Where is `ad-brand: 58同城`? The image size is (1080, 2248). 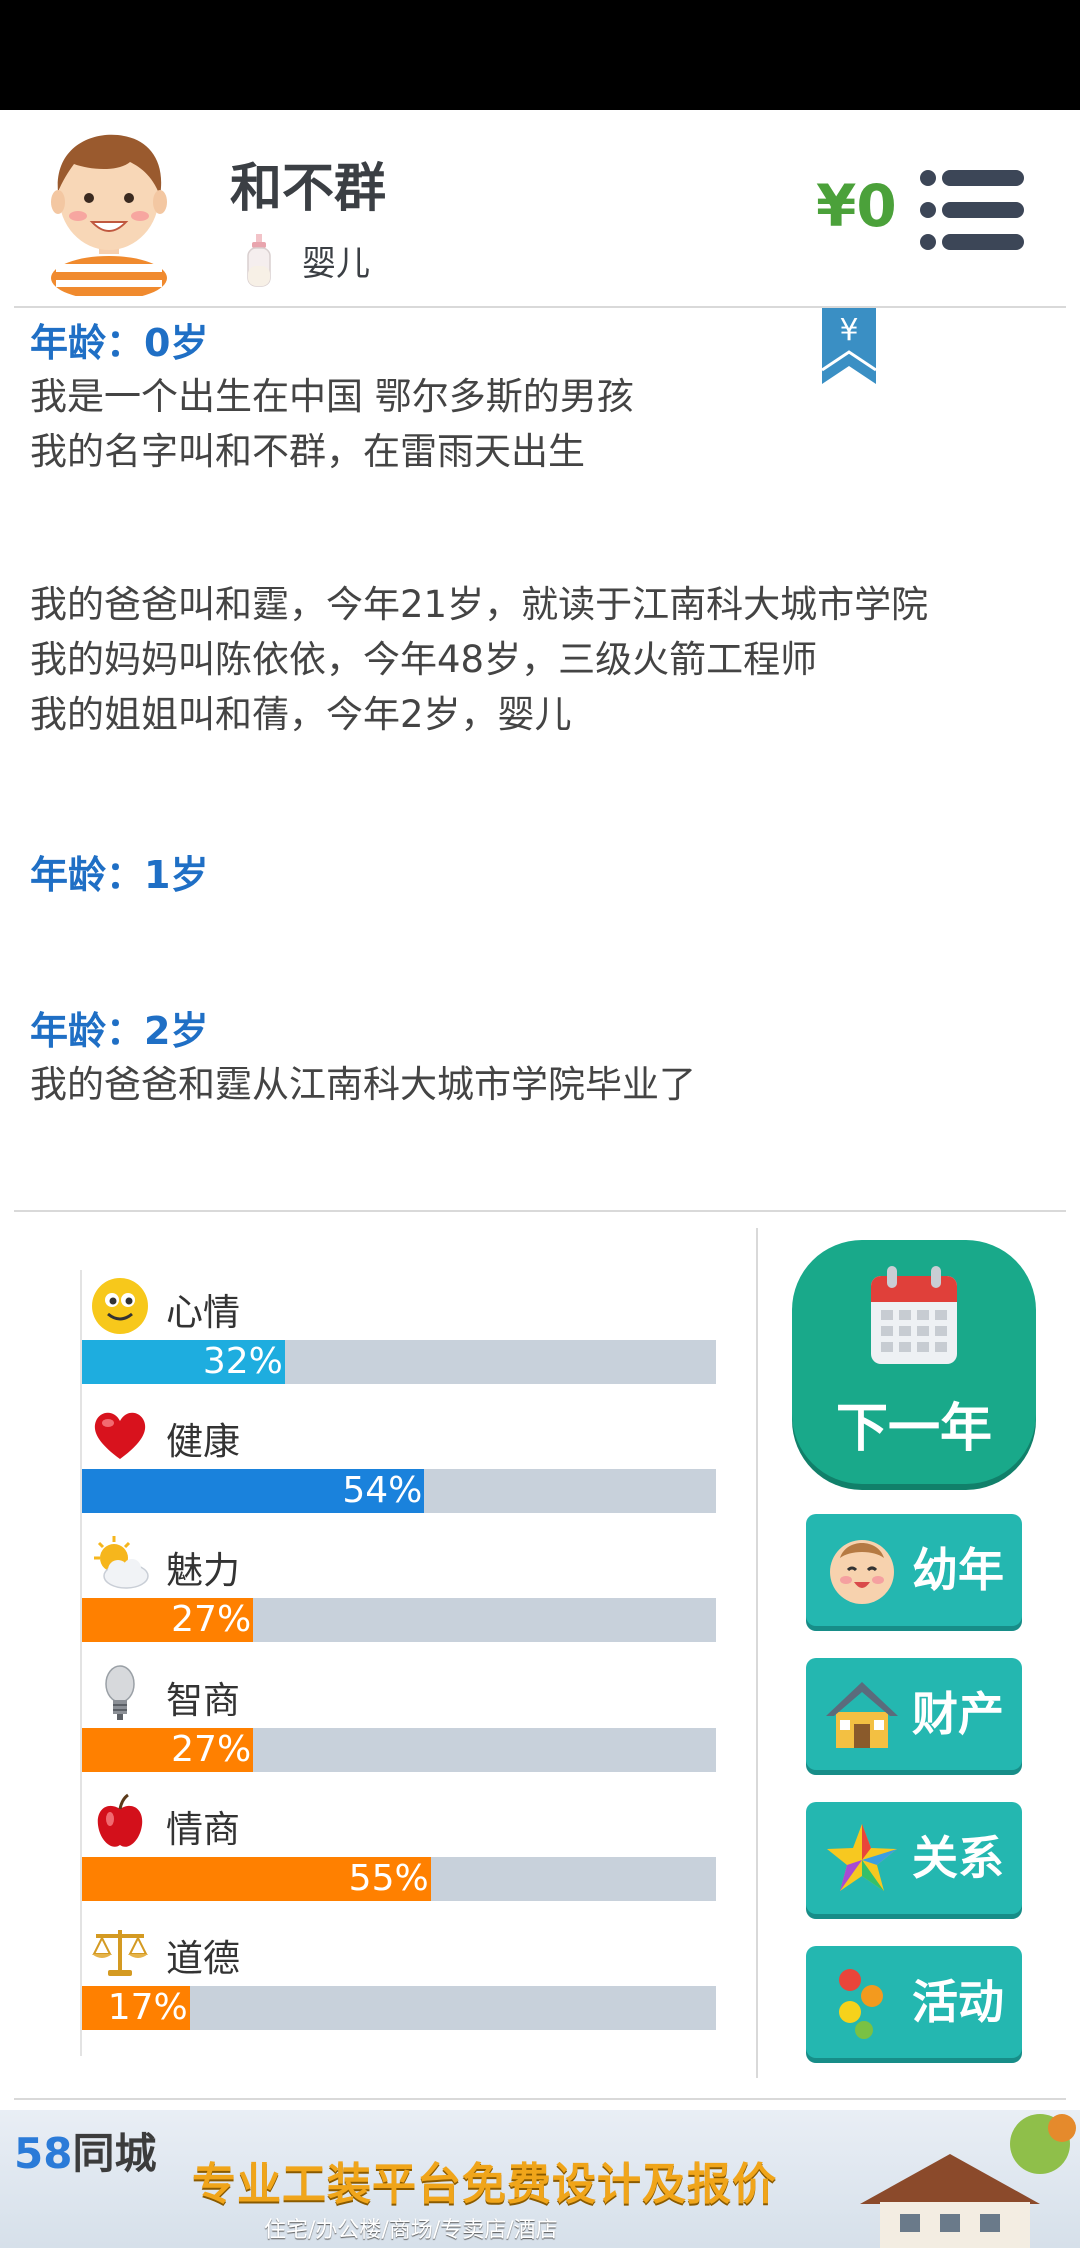
ad-brand: 58同城 is located at coordinates (85, 2150).